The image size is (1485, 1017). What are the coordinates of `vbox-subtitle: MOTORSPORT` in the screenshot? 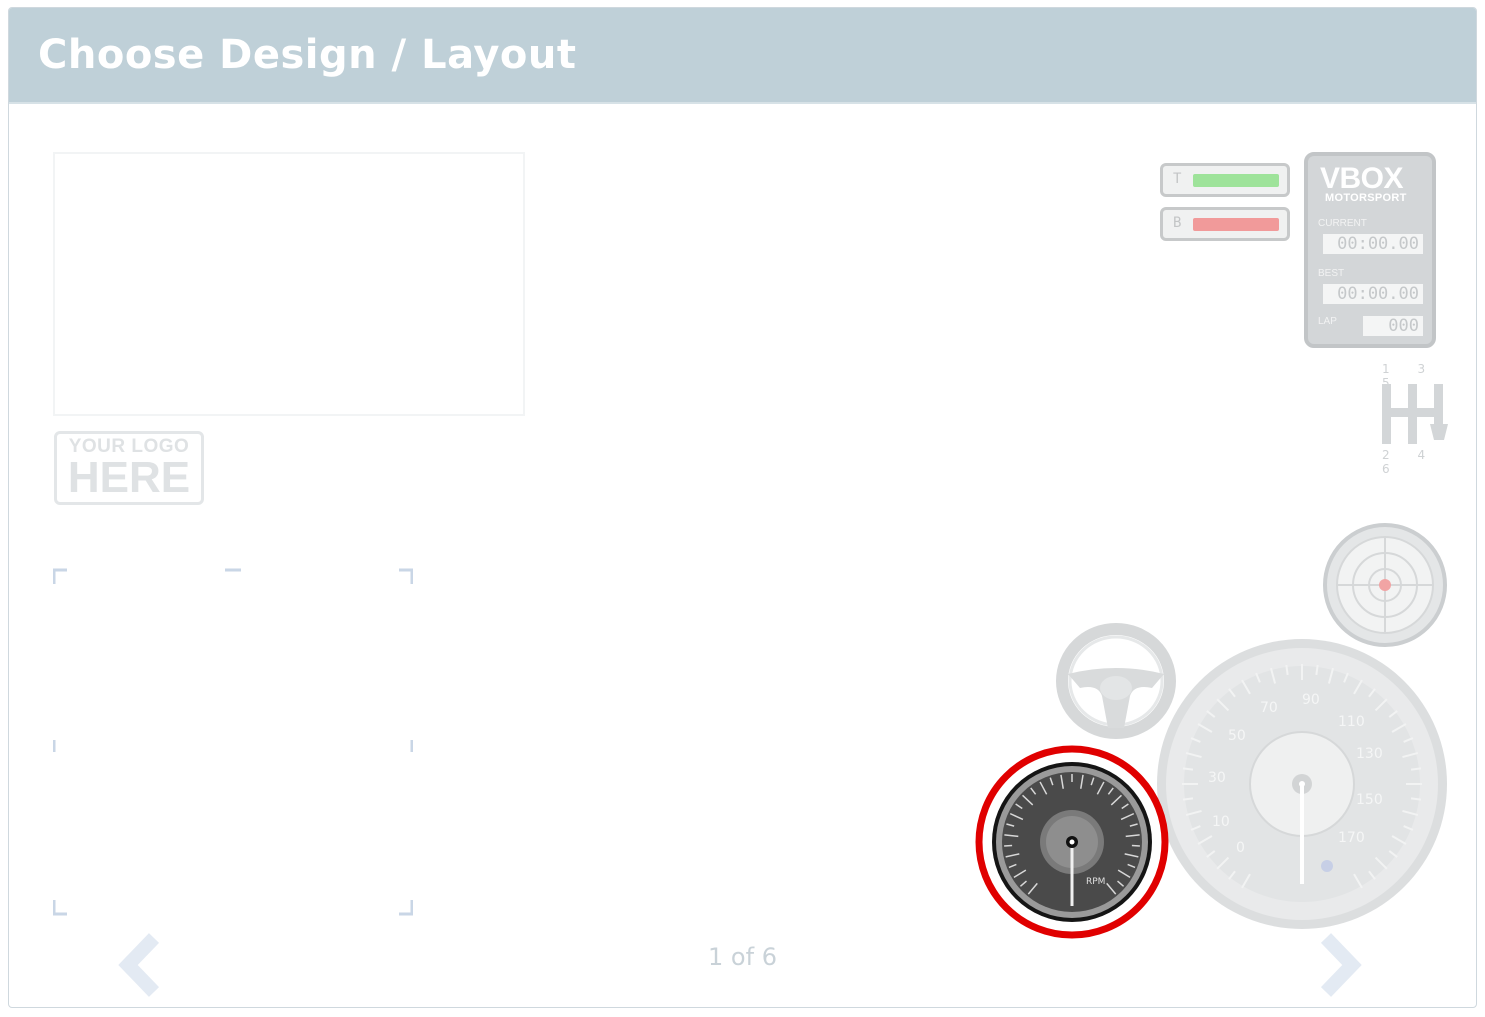 It's located at (1366, 198).